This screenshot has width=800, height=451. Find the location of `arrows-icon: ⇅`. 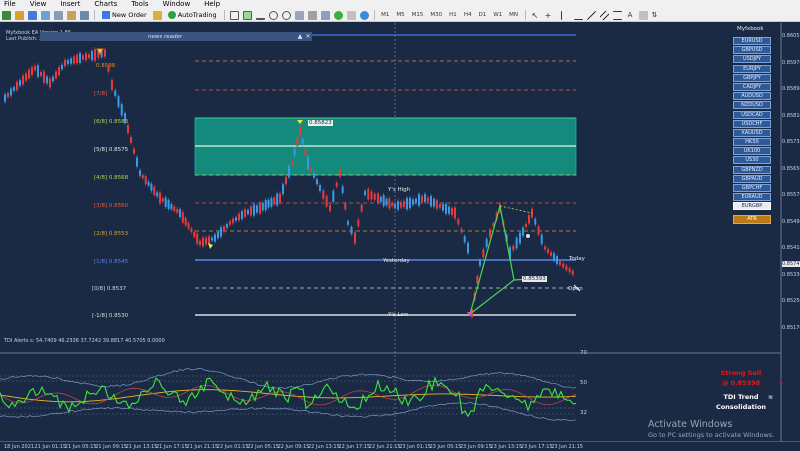

arrows-icon: ⇅ is located at coordinates (656, 15).